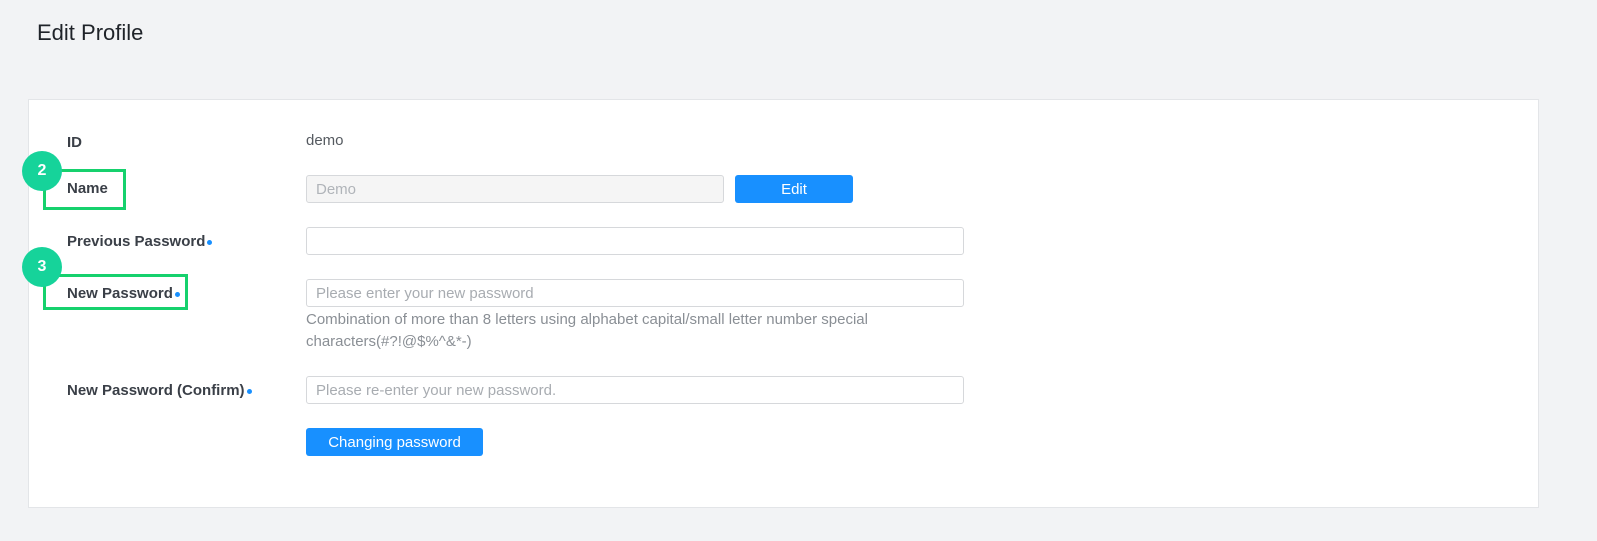  I want to click on right-gutter, so click(1583, 305).